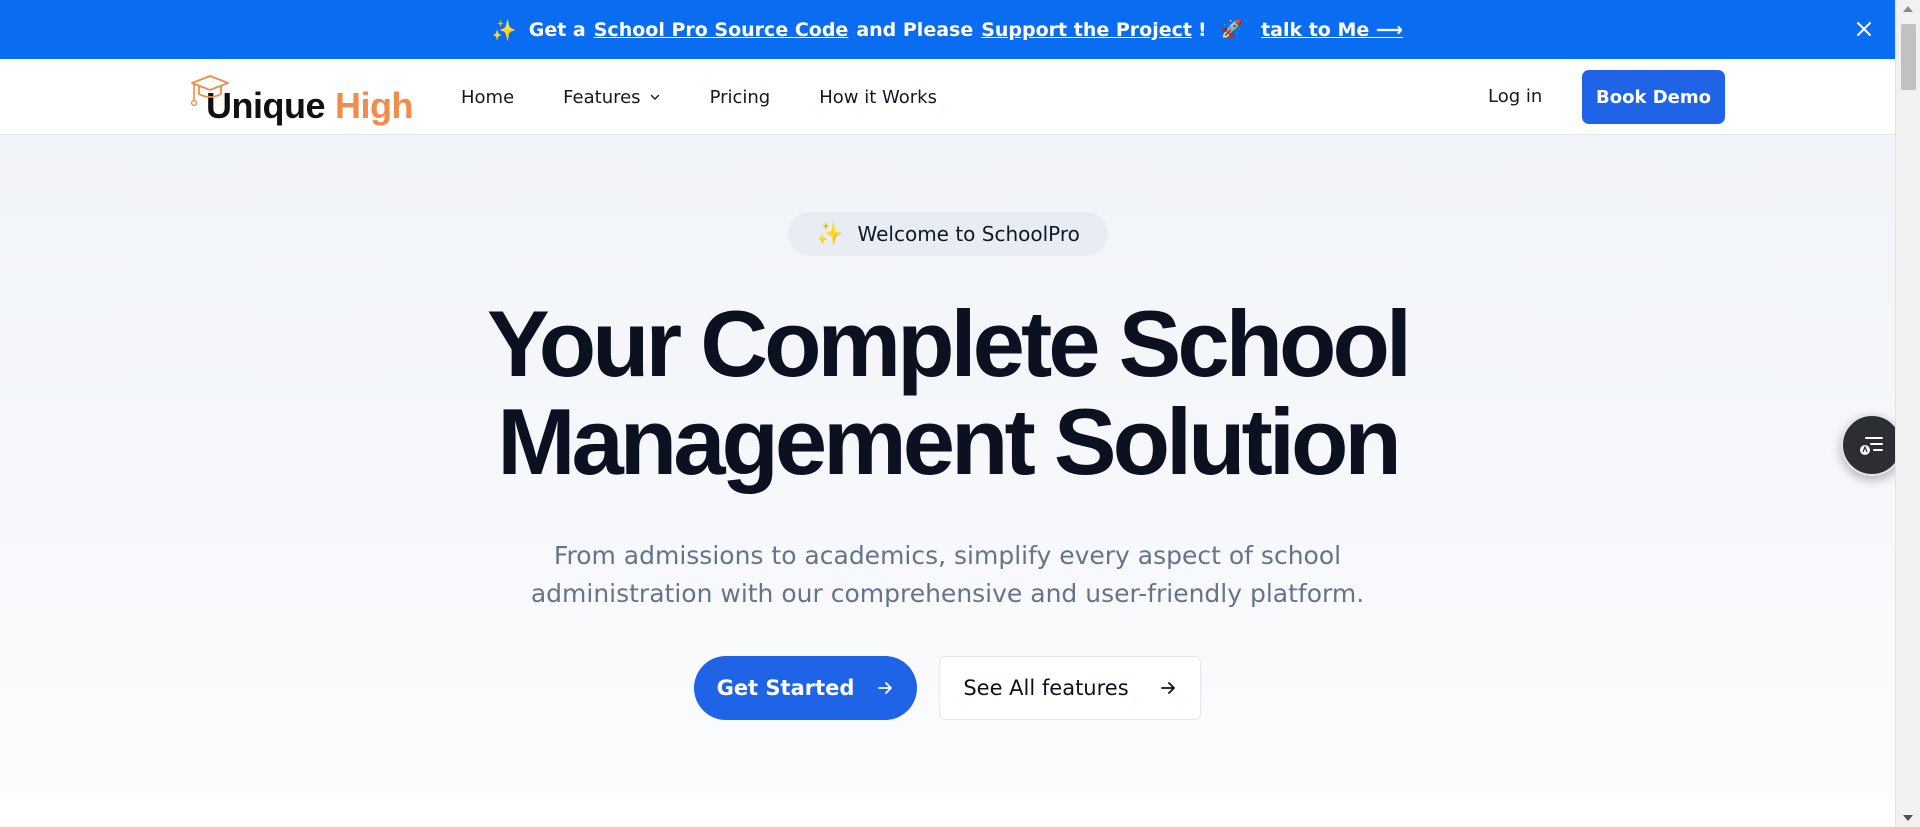 This screenshot has width=1920, height=827. Describe the element at coordinates (949, 441) in the screenshot. I see `hero-headline-line-2: Management Solution` at that location.